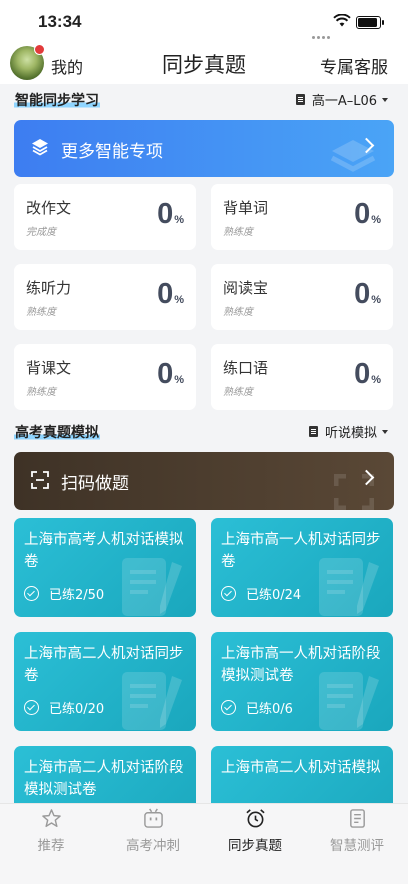 This screenshot has height=884, width=408. Describe the element at coordinates (204, 481) in the screenshot. I see `scan-to-practice-banner: 扫码做题` at that location.